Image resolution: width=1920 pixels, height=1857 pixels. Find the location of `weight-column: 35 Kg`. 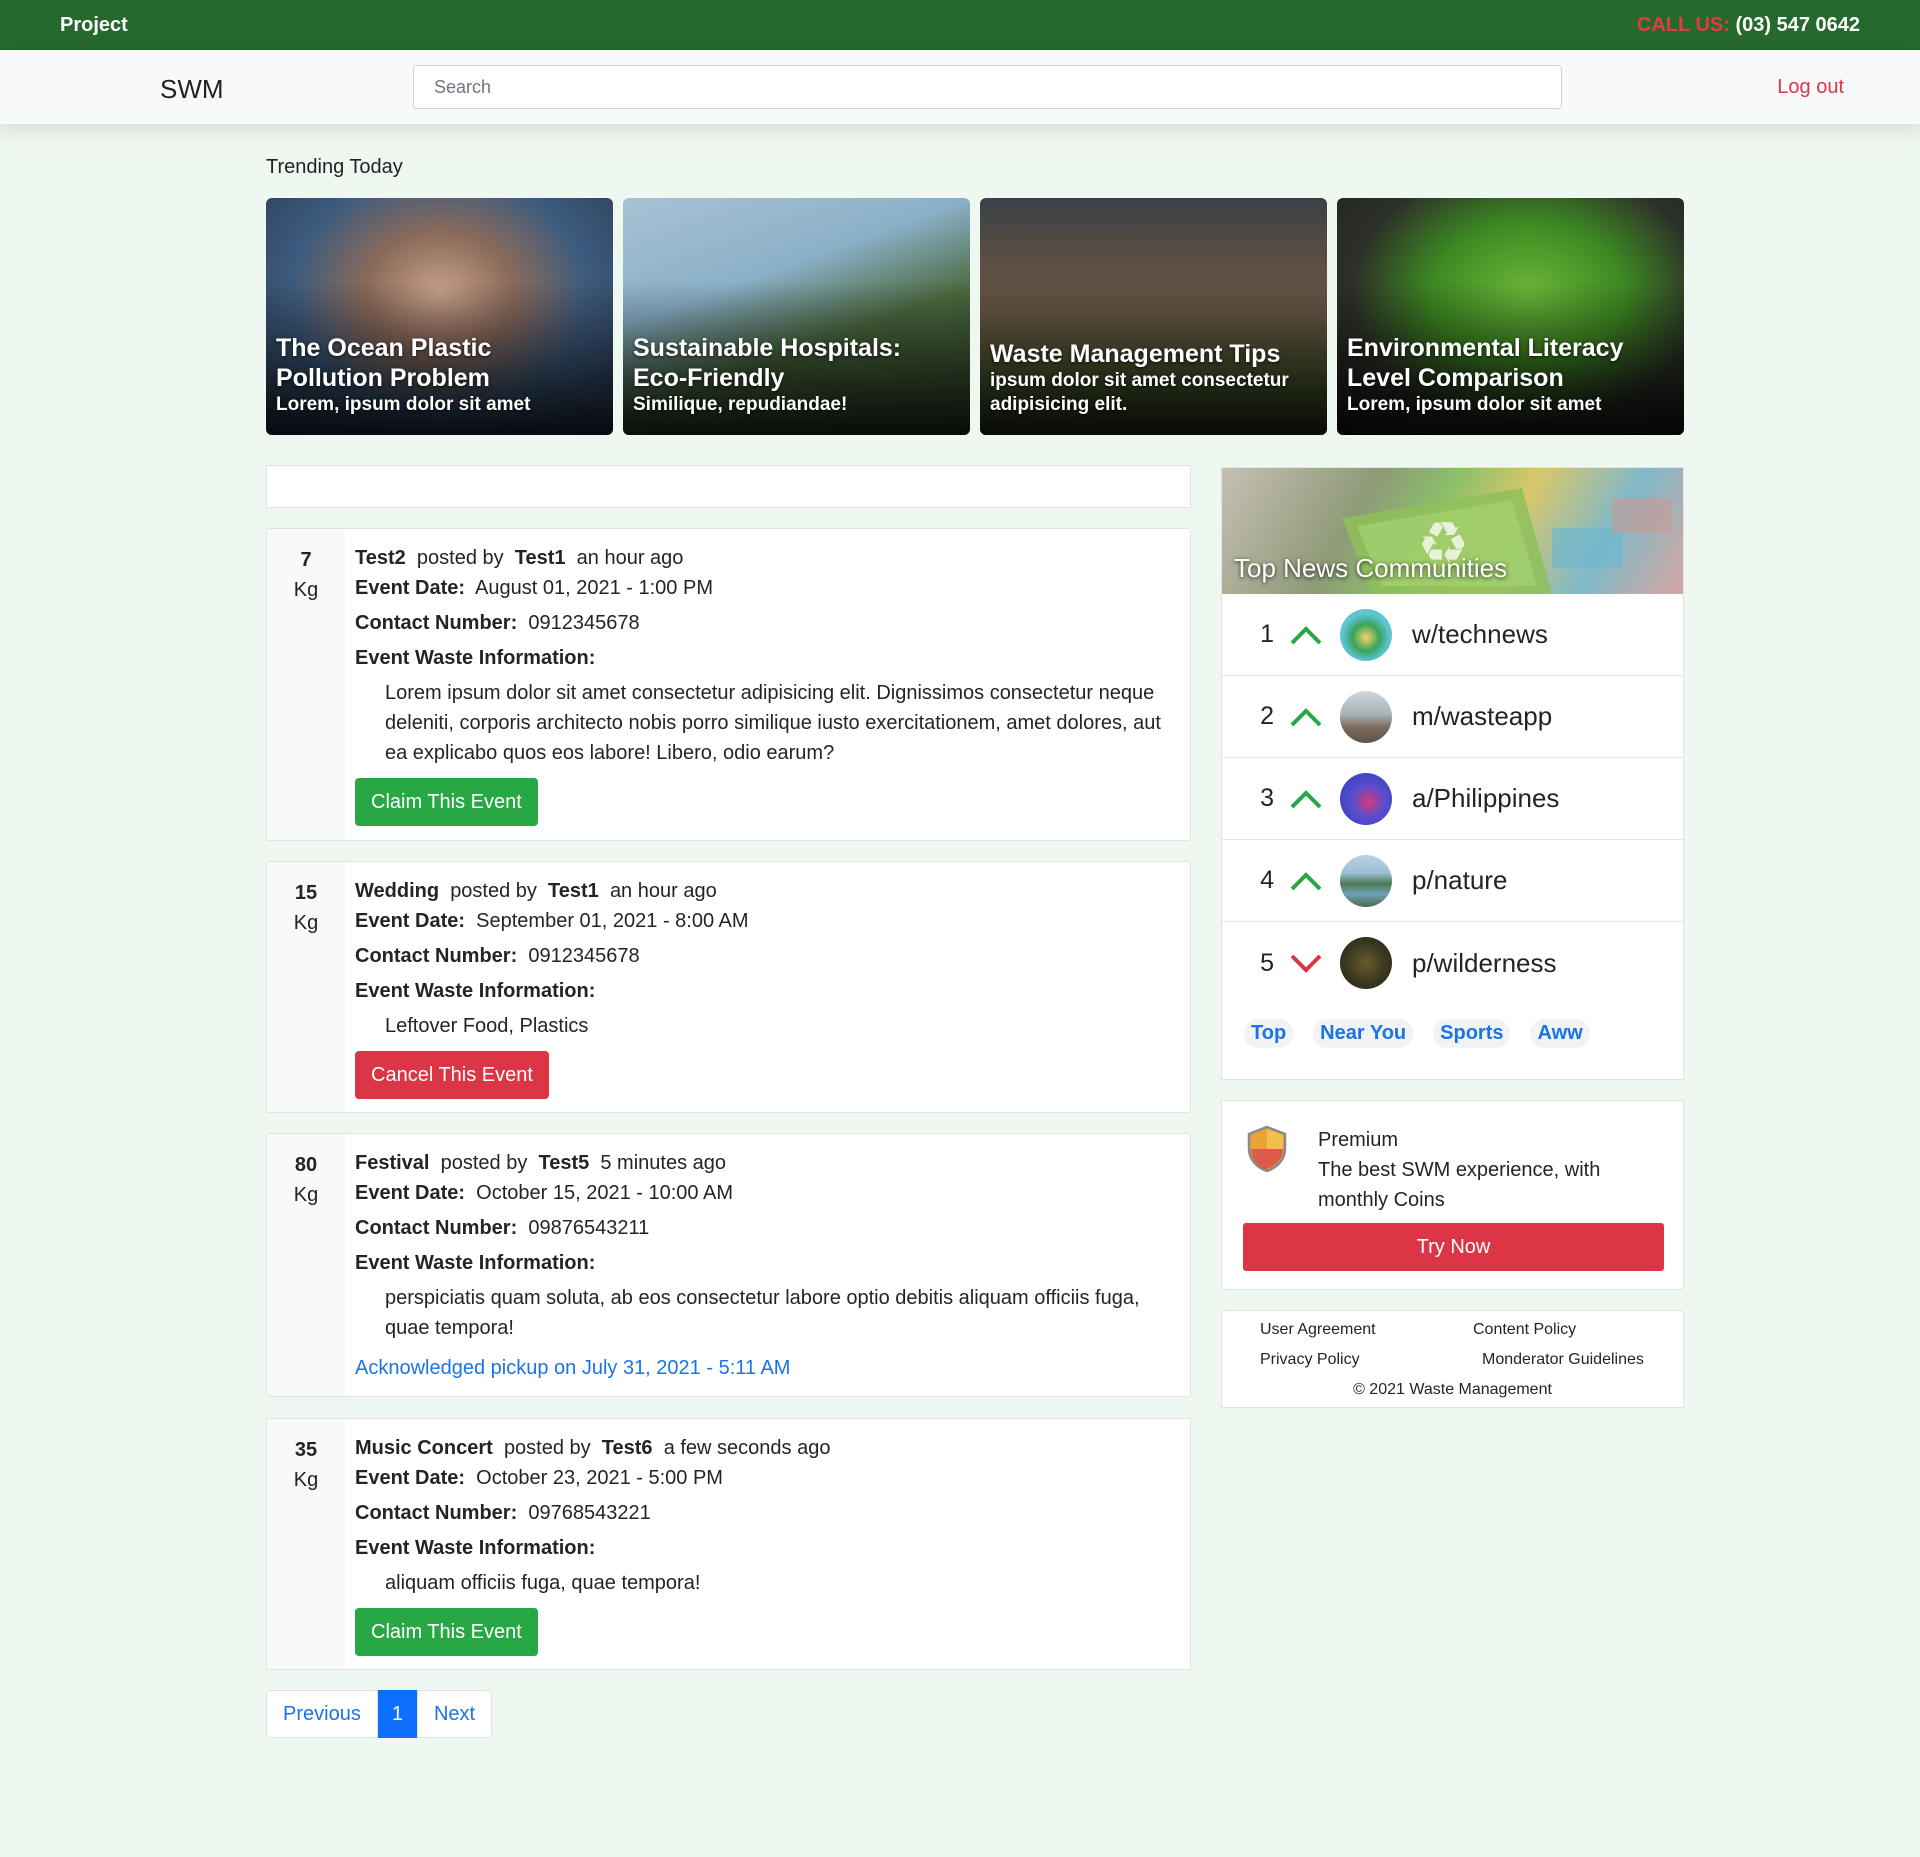

weight-column: 35 Kg is located at coordinates (306, 1544).